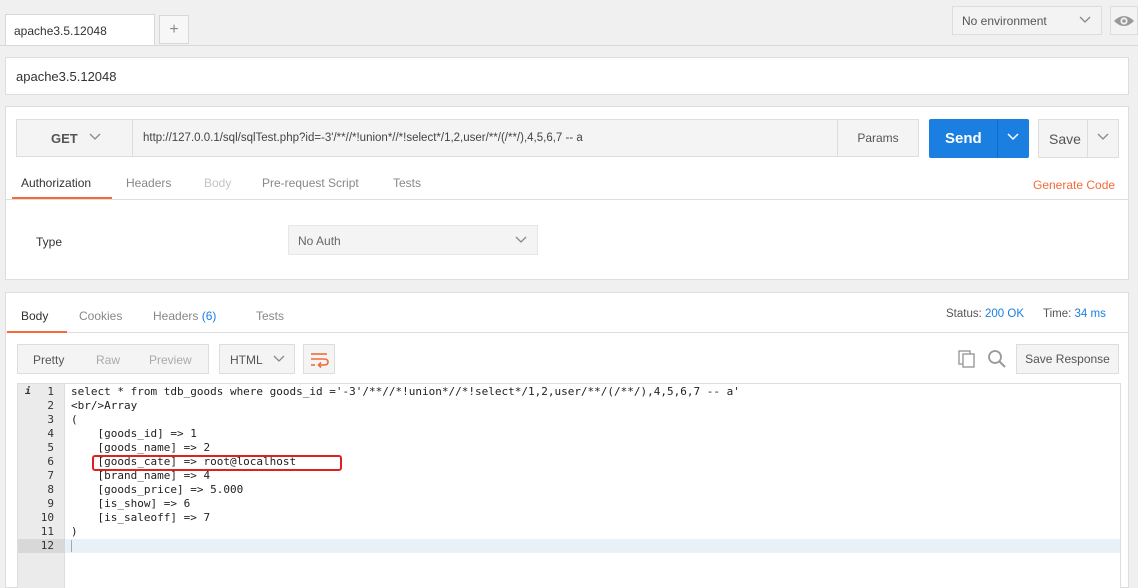 This screenshot has width=1138, height=588. I want to click on response-tab-cookies: Cookies, so click(100, 316).